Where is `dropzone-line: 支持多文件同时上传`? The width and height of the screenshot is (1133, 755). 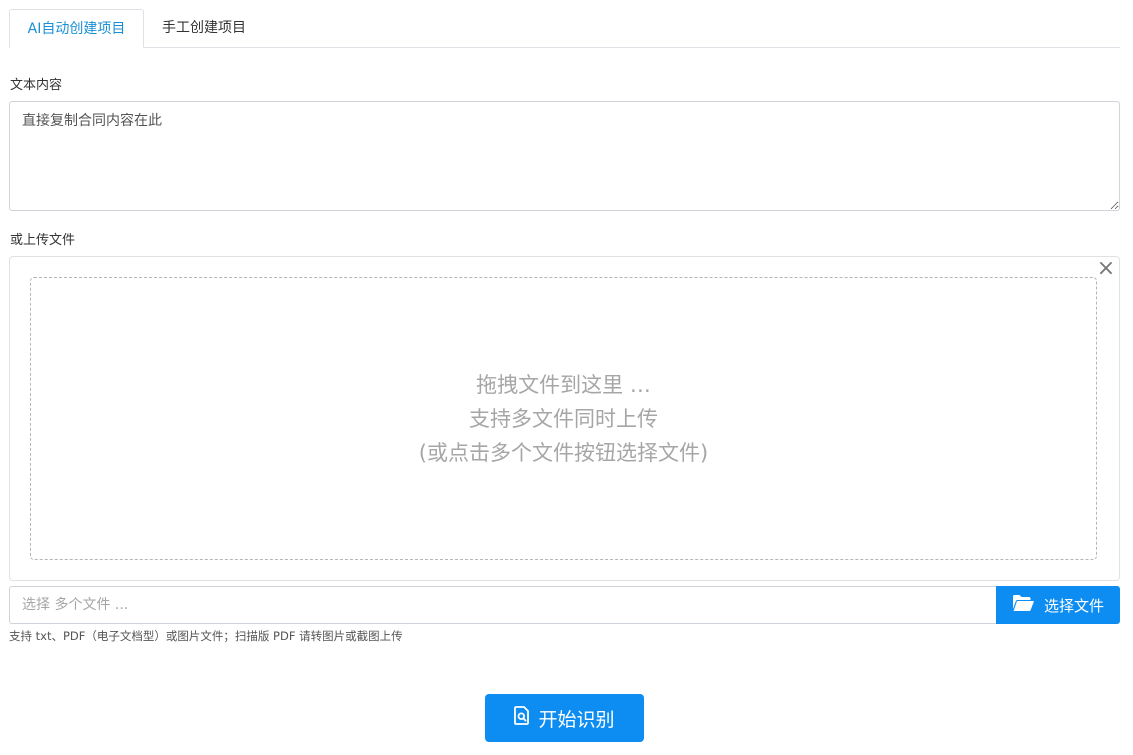
dropzone-line: 支持多文件同时上传 is located at coordinates (563, 418).